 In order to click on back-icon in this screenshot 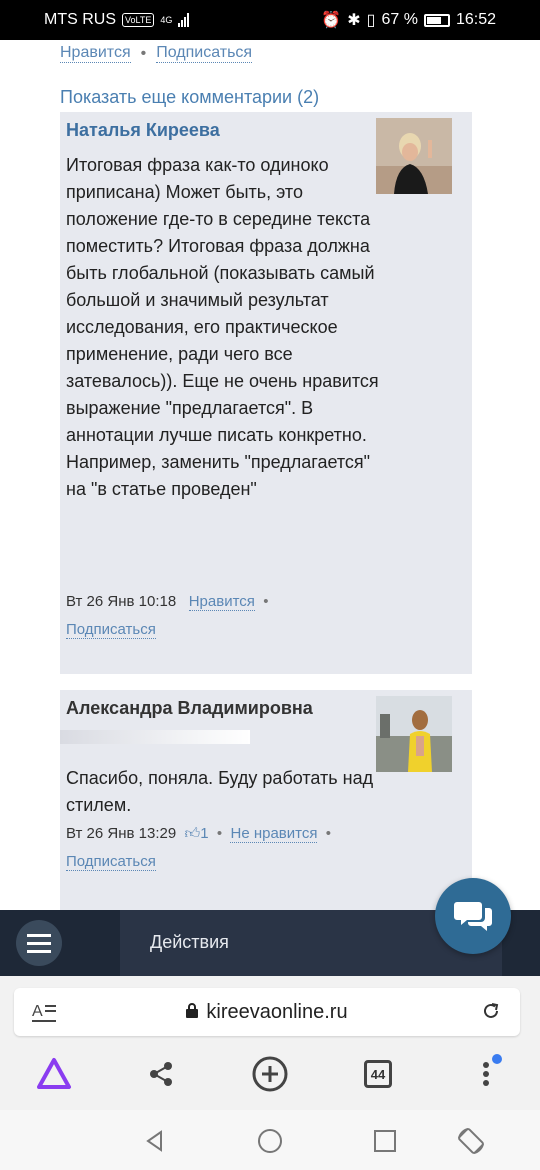, I will do `click(155, 1141)`.